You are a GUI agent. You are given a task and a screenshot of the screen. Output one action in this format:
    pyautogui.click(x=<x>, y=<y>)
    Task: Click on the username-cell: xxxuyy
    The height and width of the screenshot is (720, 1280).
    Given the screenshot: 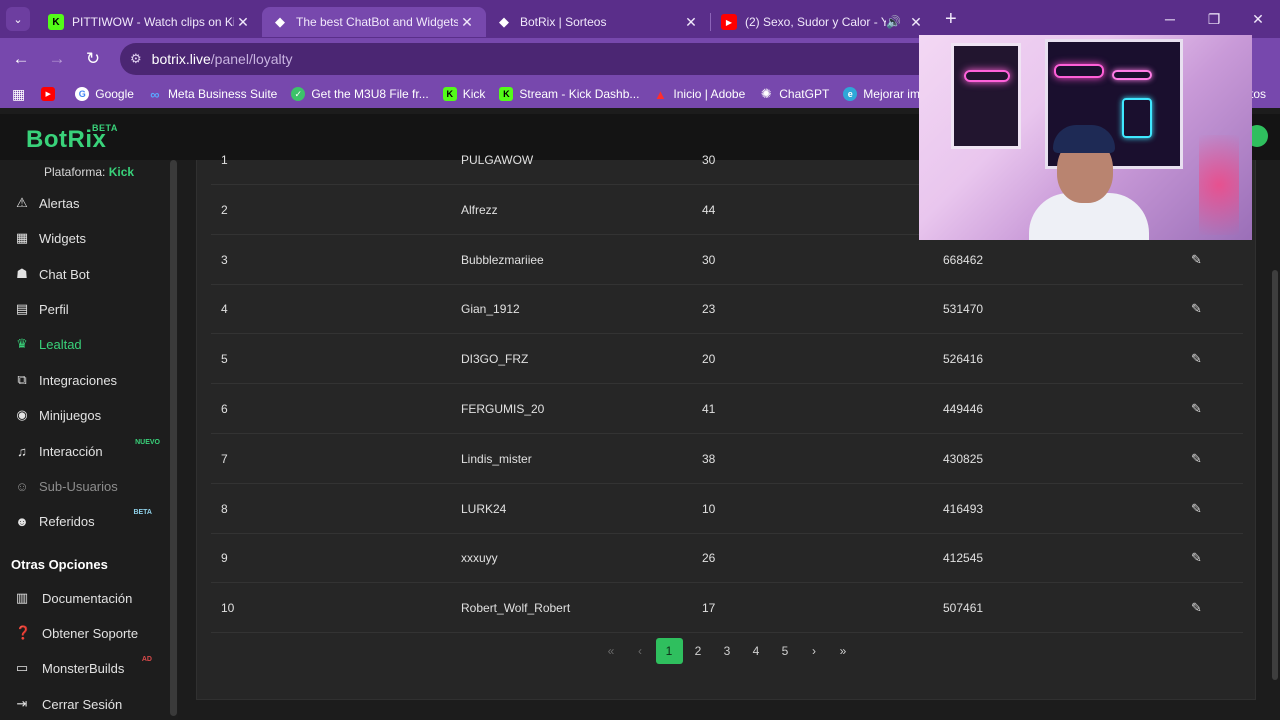 What is the action you would take?
    pyautogui.click(x=479, y=558)
    